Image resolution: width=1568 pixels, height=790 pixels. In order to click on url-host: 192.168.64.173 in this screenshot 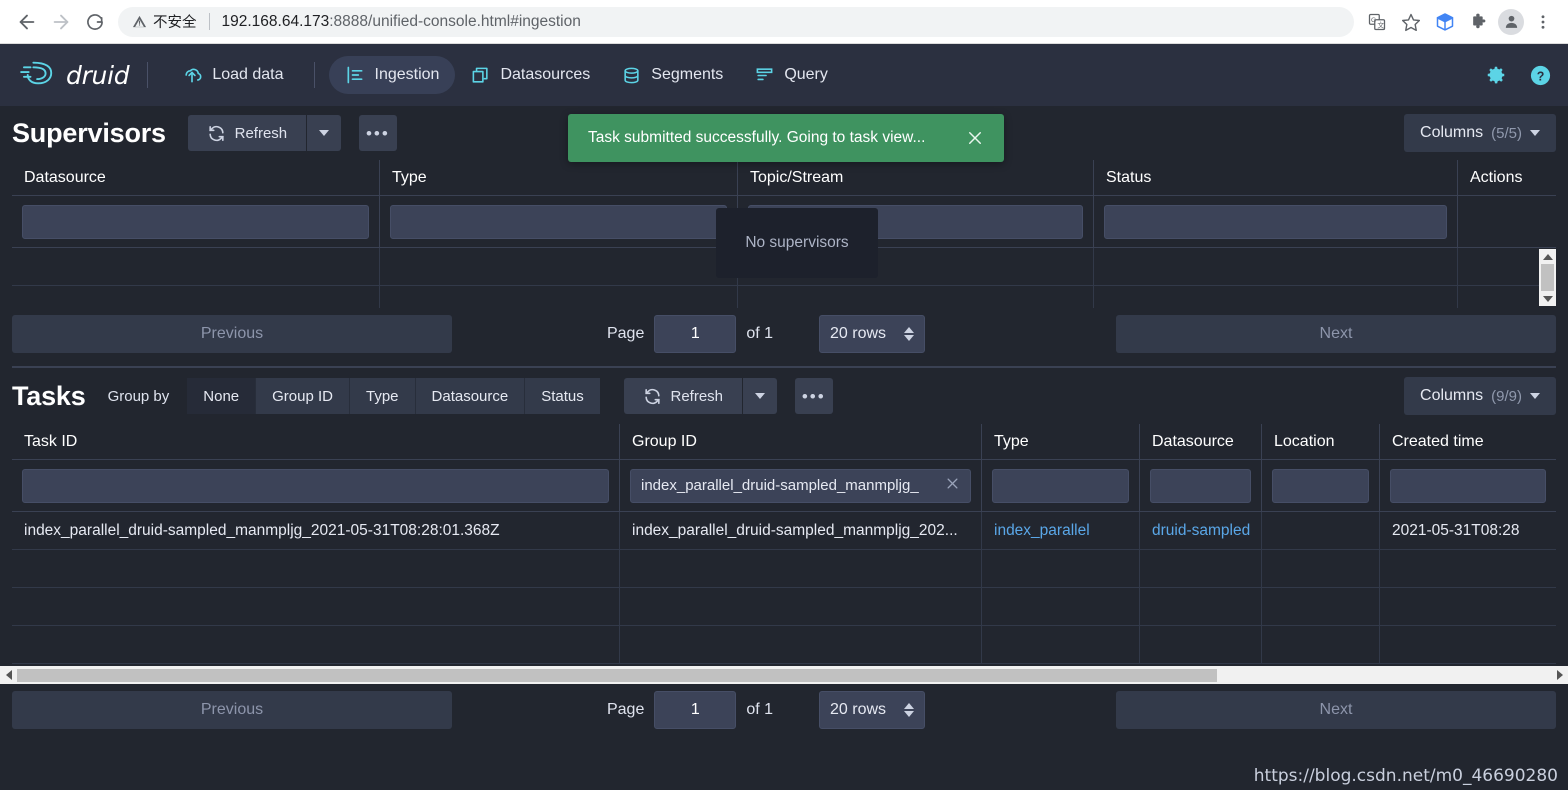, I will do `click(275, 21)`.